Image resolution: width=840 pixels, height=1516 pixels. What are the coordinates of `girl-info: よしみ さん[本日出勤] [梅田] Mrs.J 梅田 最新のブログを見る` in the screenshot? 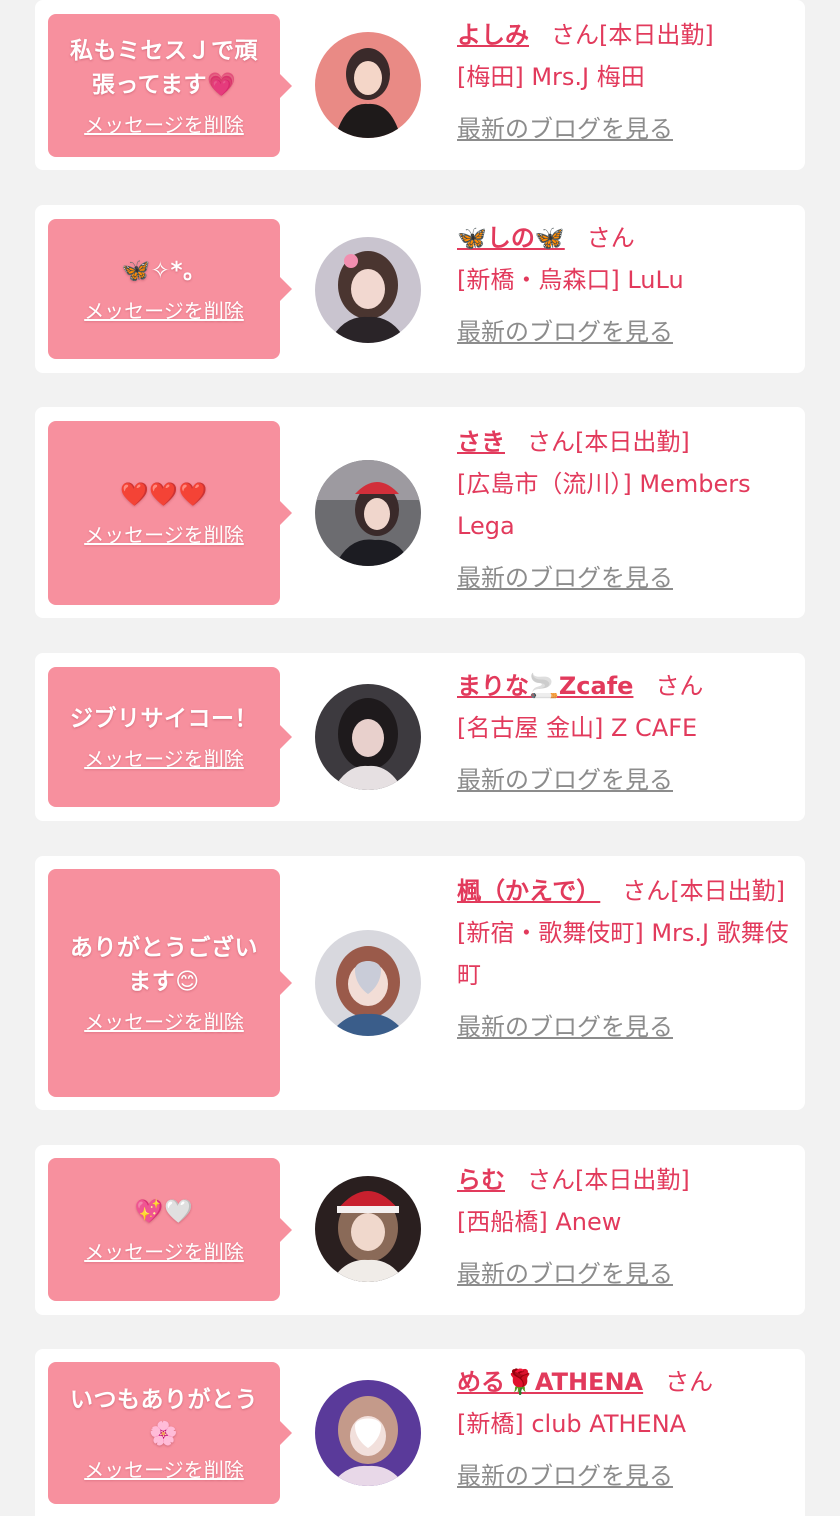 It's located at (627, 82).